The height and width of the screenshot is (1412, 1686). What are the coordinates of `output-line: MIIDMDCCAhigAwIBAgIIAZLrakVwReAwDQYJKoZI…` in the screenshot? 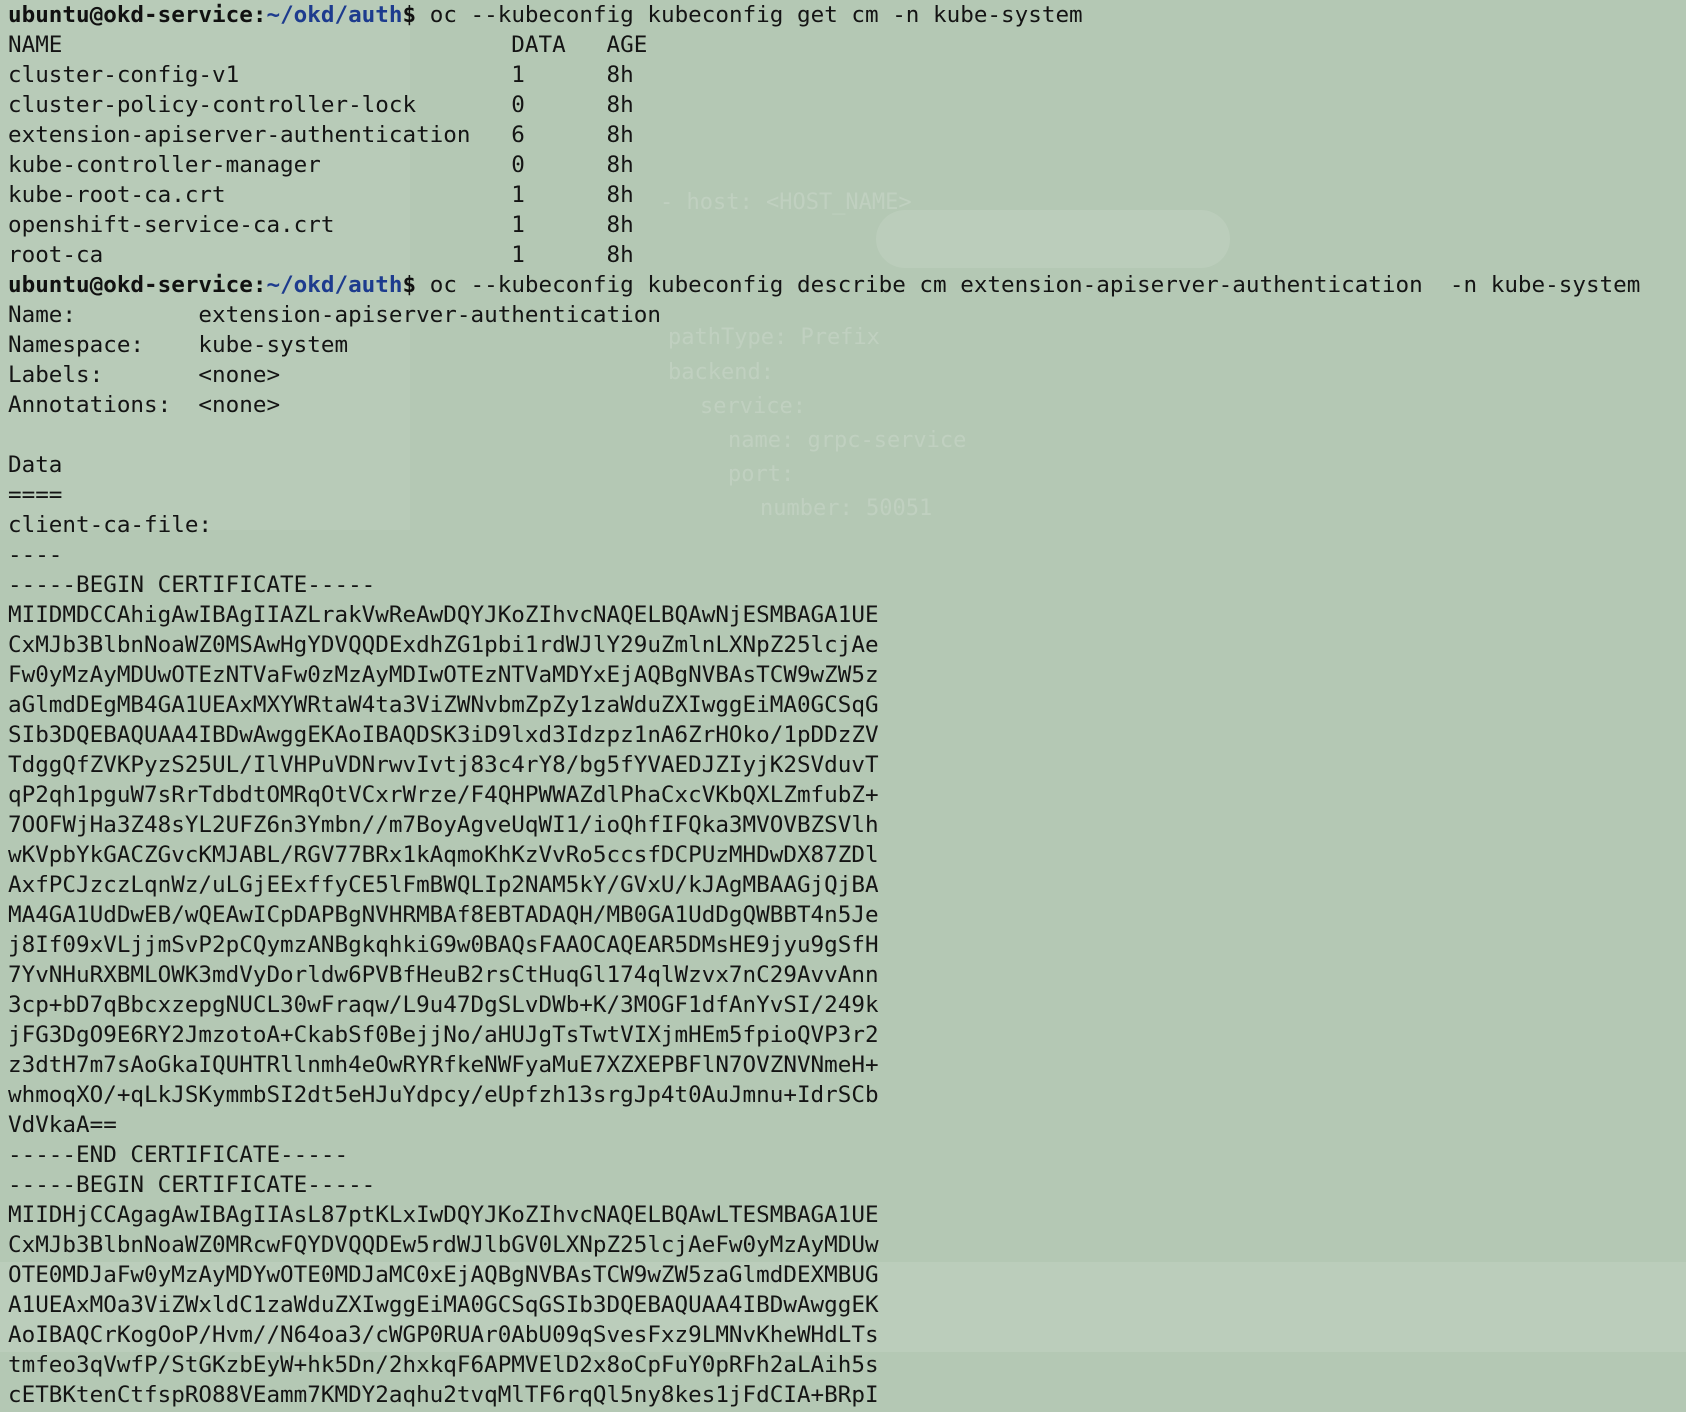 It's located at (443, 615).